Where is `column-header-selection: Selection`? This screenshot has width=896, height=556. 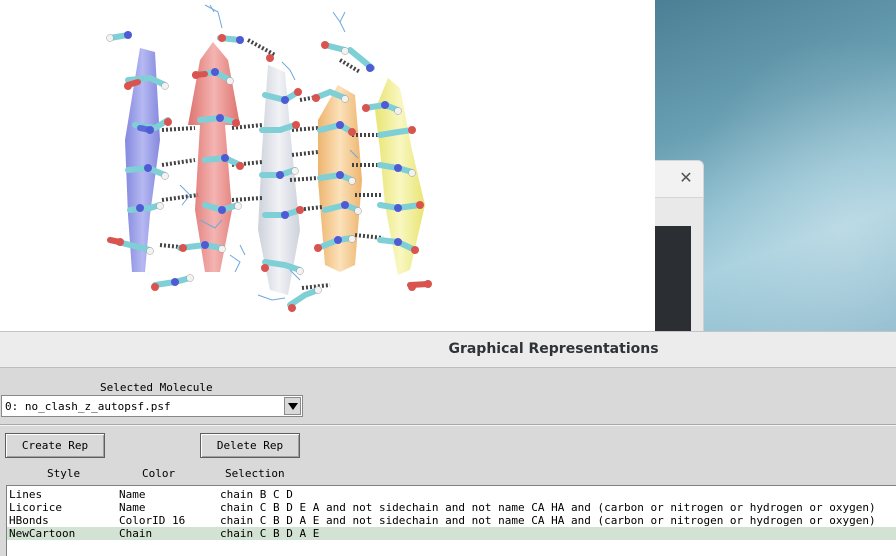 column-header-selection: Selection is located at coordinates (255, 473).